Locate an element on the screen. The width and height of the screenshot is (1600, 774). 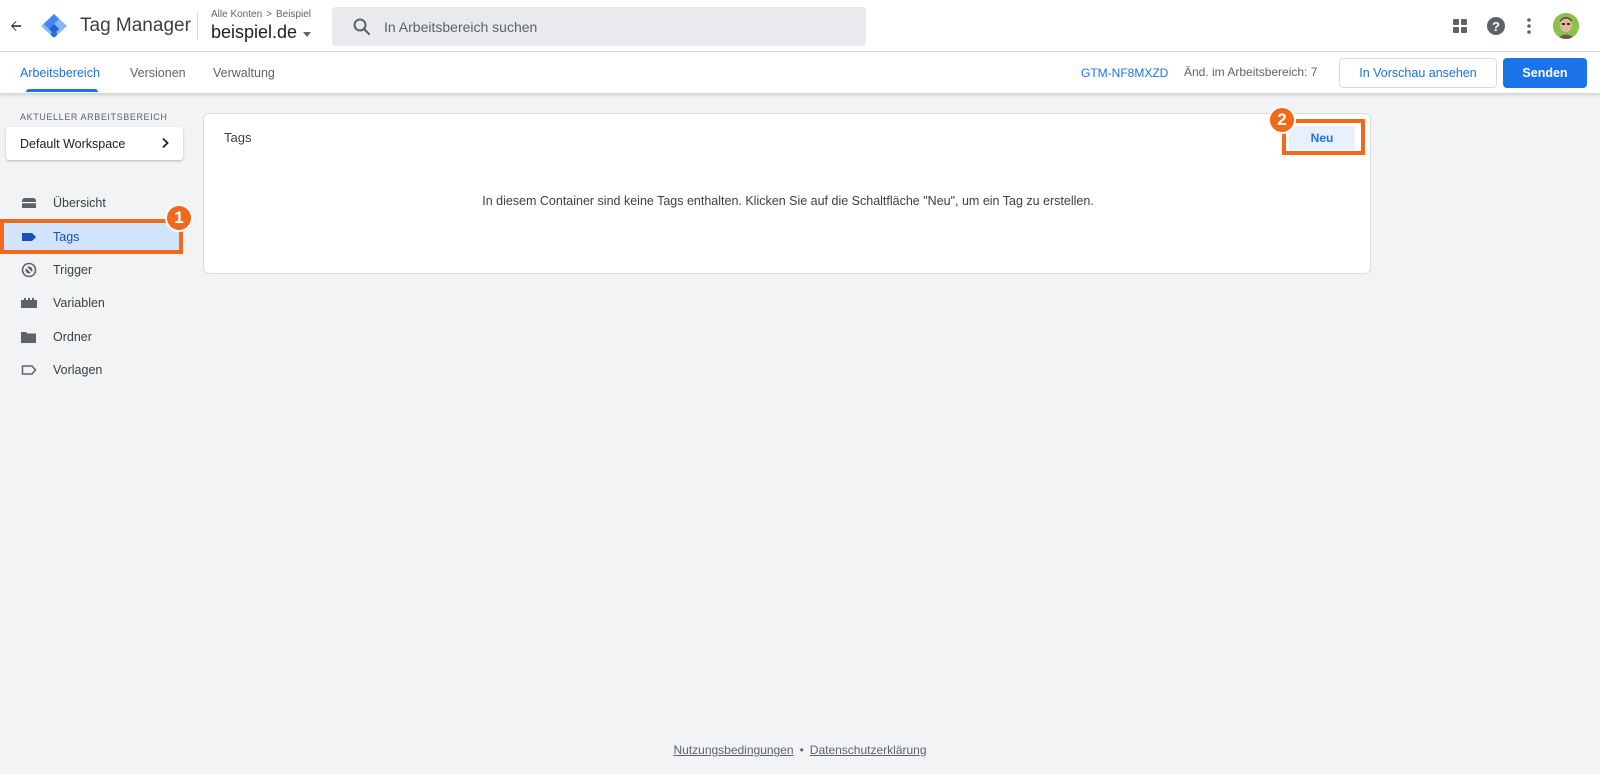
search-icon is located at coordinates (362, 27).